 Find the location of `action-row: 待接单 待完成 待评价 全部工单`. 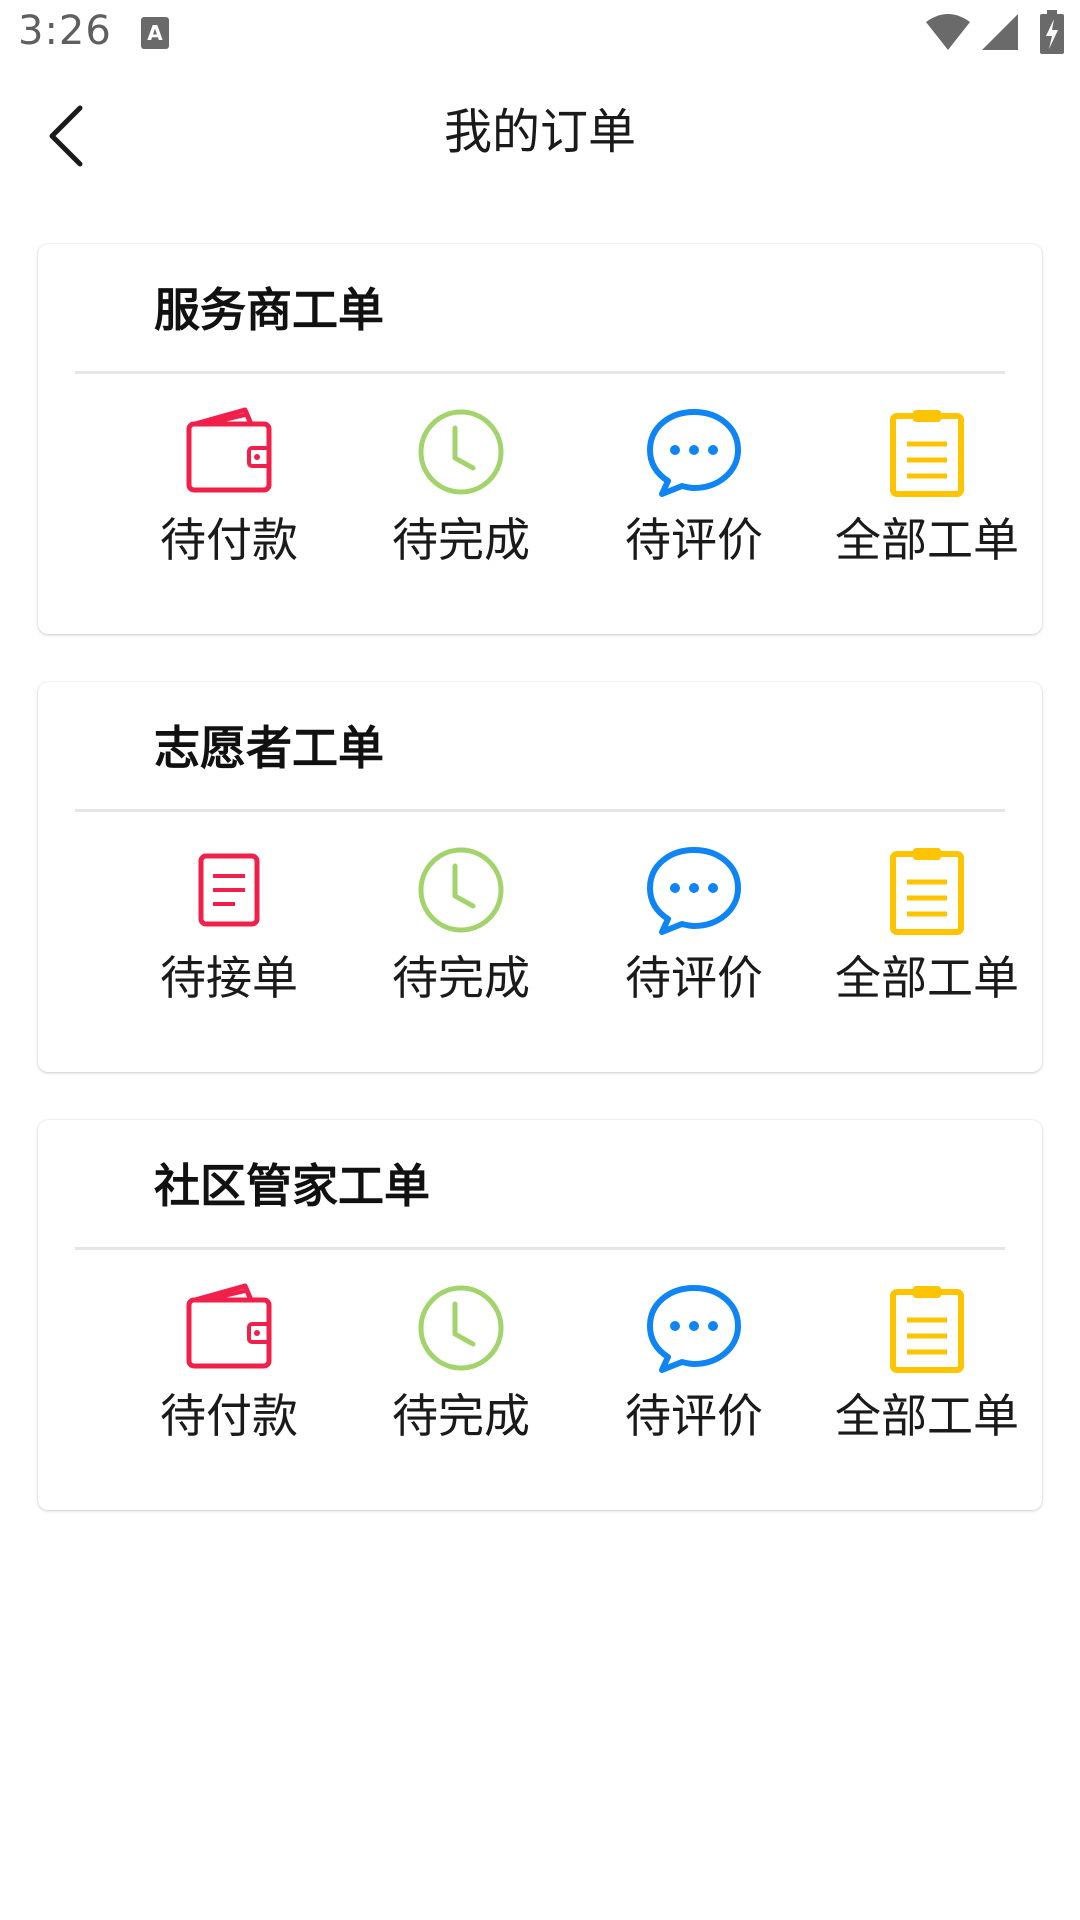

action-row: 待接单 待完成 待评价 全部工单 is located at coordinates (540, 940).